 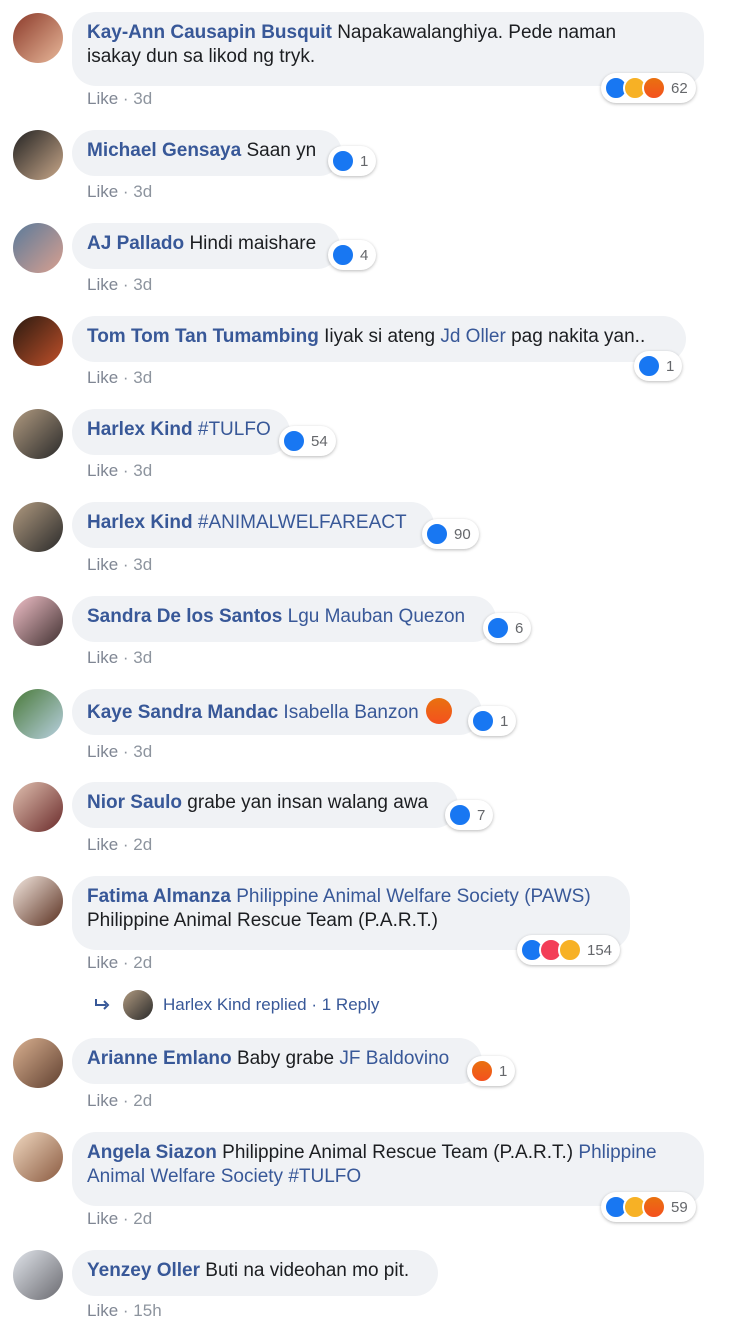 I want to click on angry-emoji-icon, so click(x=438, y=711).